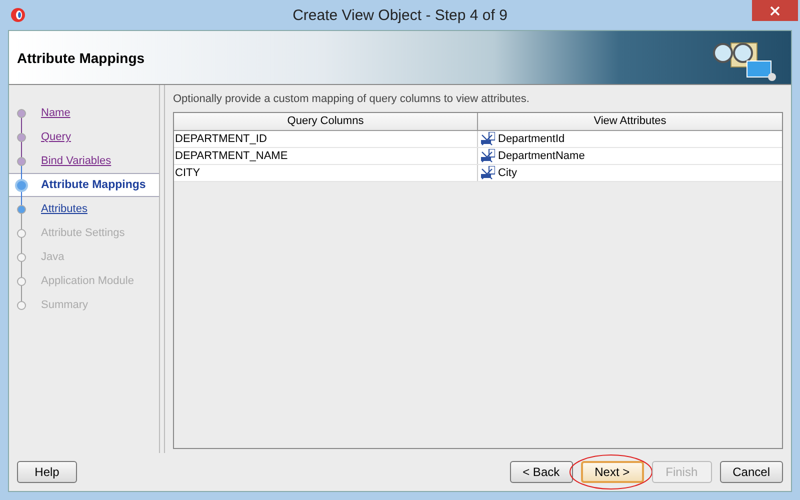 Image resolution: width=800 pixels, height=500 pixels. I want to click on step-link: Query, so click(56, 137).